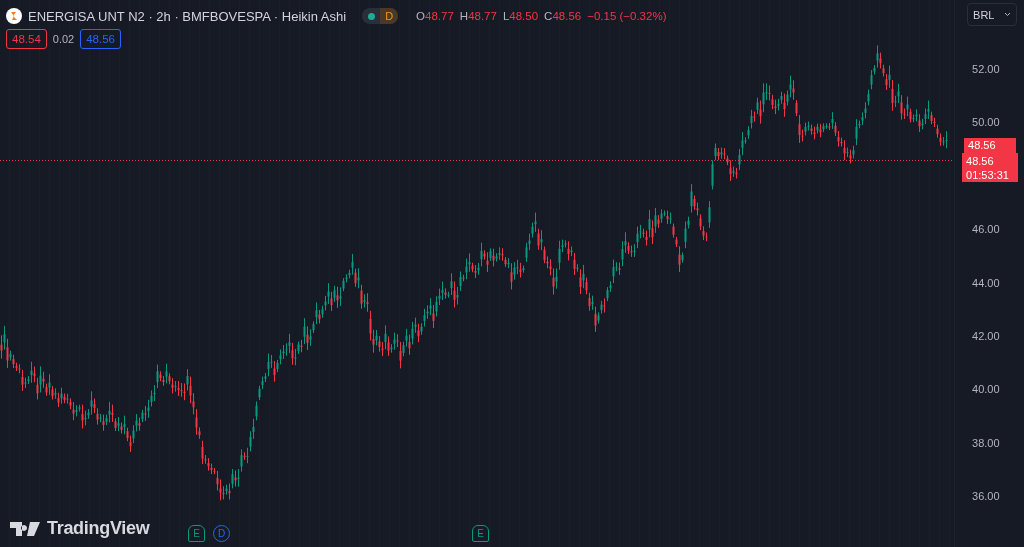 This screenshot has height=547, width=1024. I want to click on symbol-title: ENERGISA UNT N2 · 2h · BMFBOVESPA · Heikin Ashi, so click(187, 16).